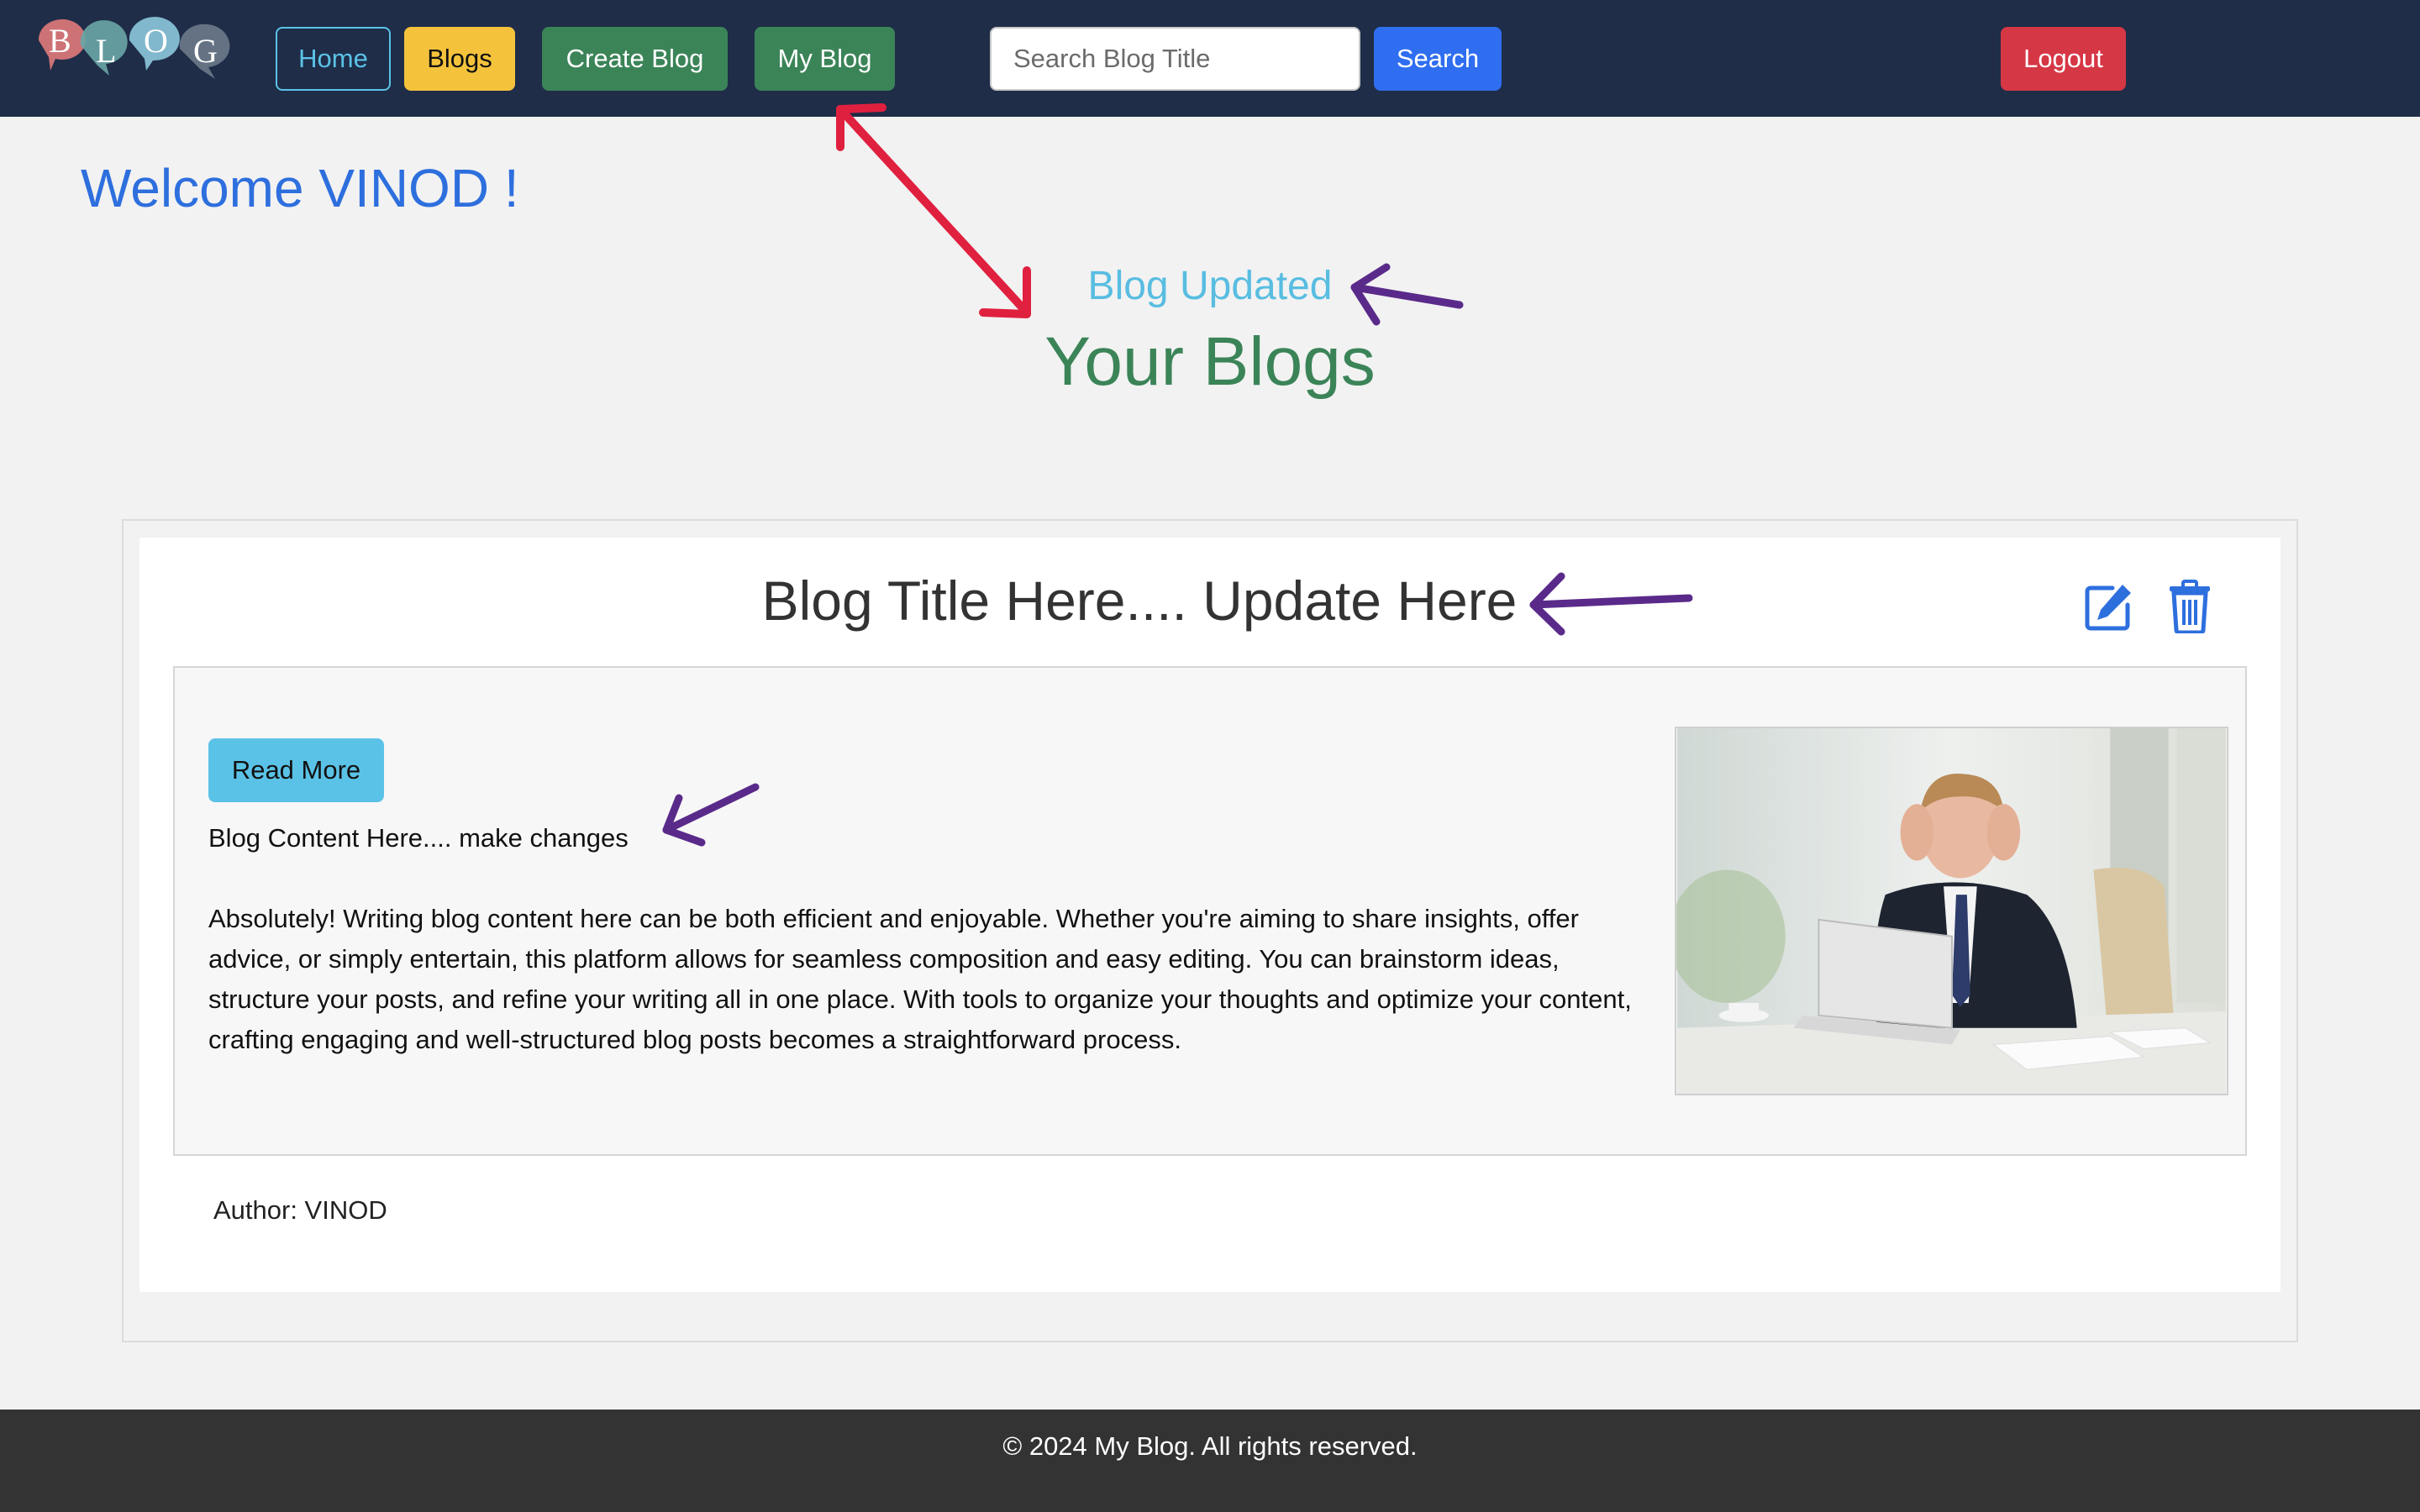  What do you see at coordinates (106, 51) in the screenshot?
I see `logo-letter: L` at bounding box center [106, 51].